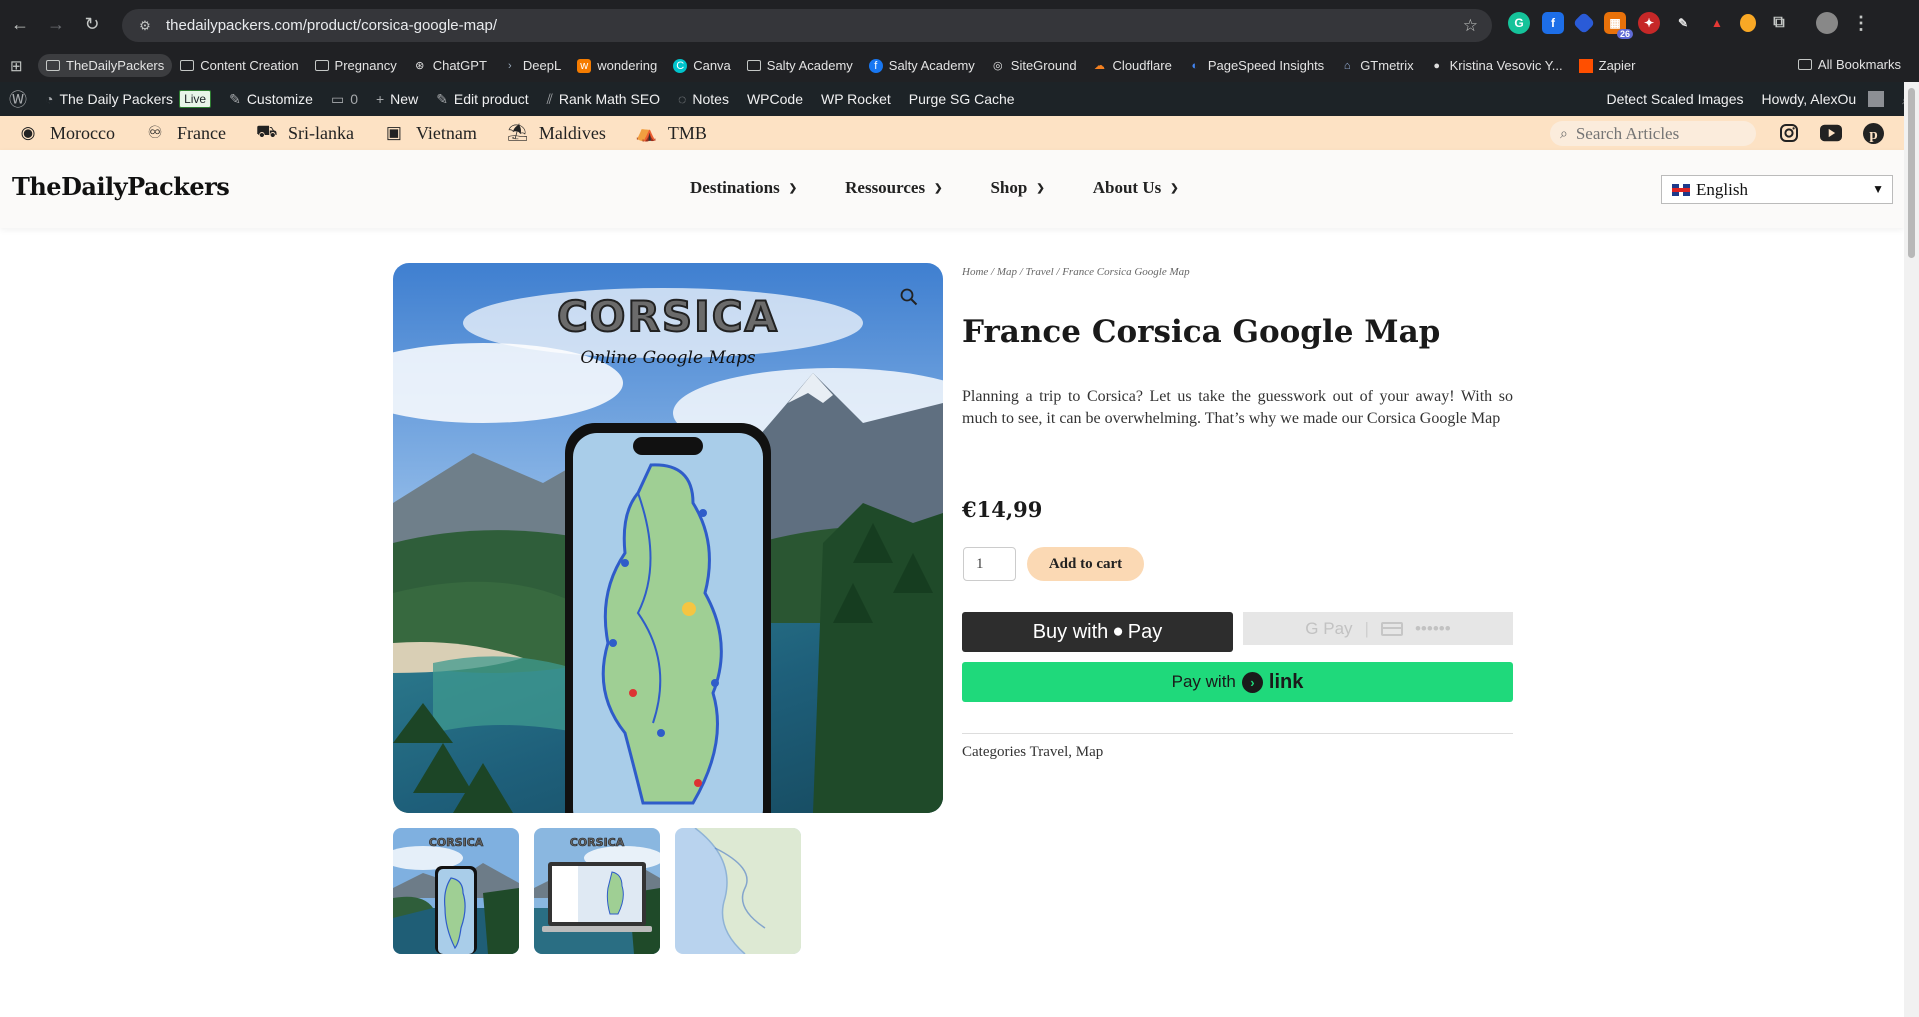  I want to click on apple-pay-button: Buy with ● Pay, so click(1097, 632).